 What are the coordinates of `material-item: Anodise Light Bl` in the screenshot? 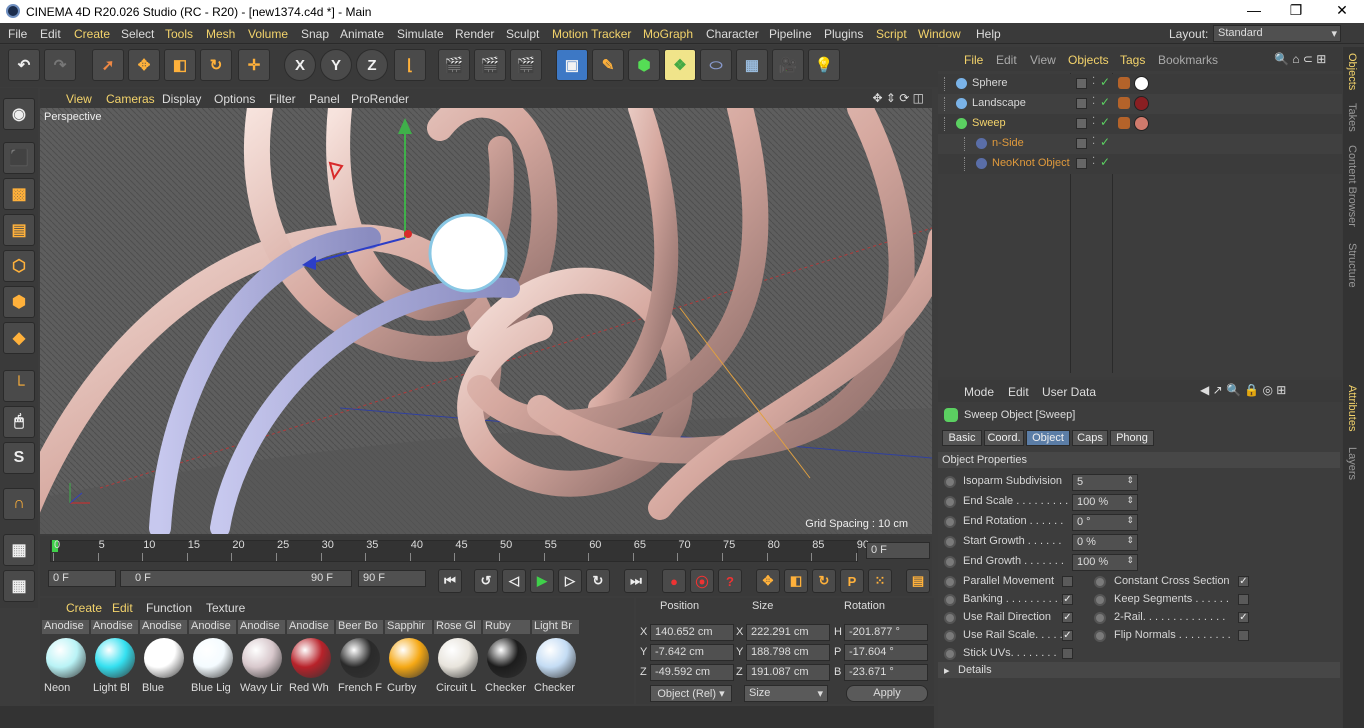 It's located at (114, 659).